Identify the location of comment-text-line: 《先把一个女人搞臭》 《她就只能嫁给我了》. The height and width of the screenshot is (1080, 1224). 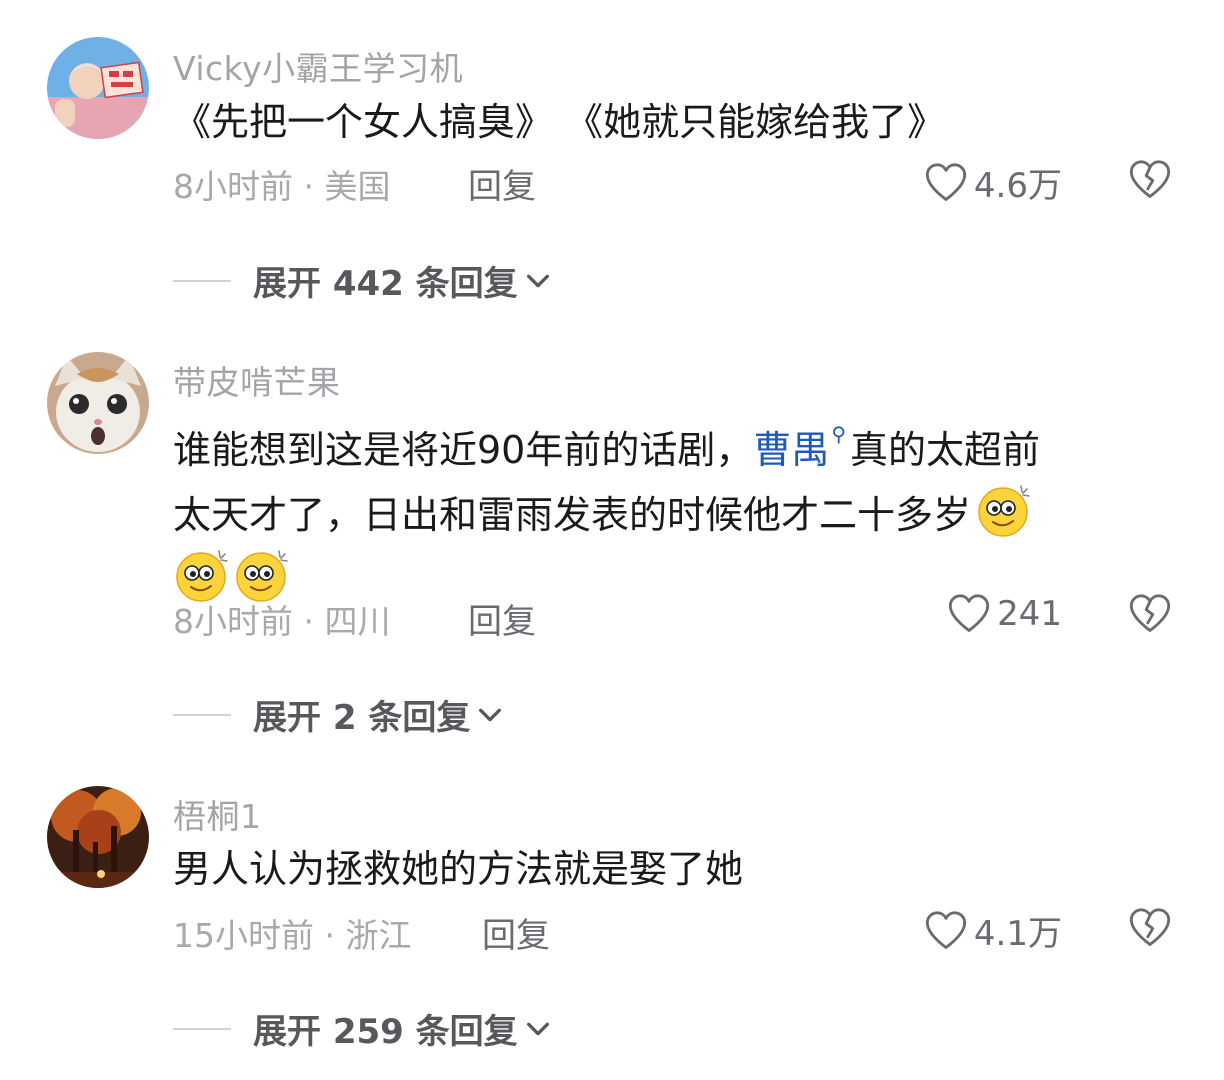
(559, 122).